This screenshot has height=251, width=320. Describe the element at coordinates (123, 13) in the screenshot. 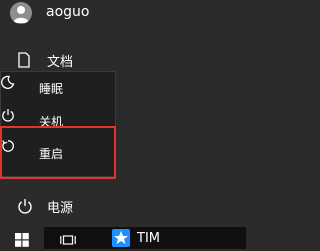

I see `user-account-button: aoguo` at that location.